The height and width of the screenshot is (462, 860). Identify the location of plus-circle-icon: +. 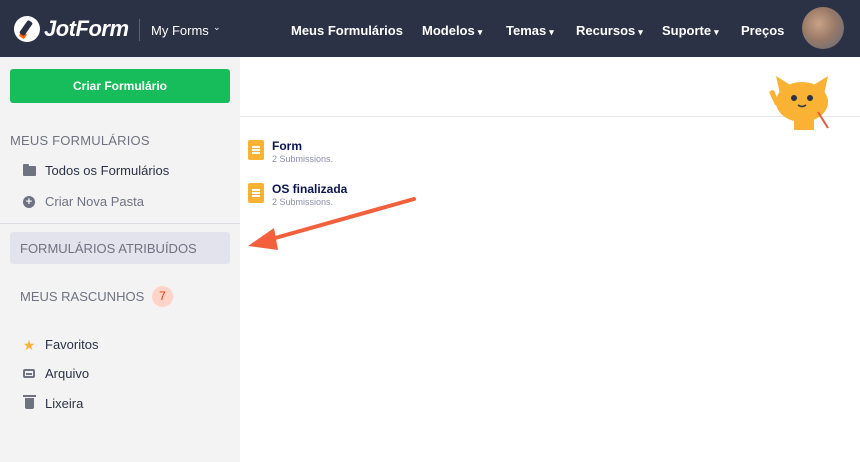
(29, 201).